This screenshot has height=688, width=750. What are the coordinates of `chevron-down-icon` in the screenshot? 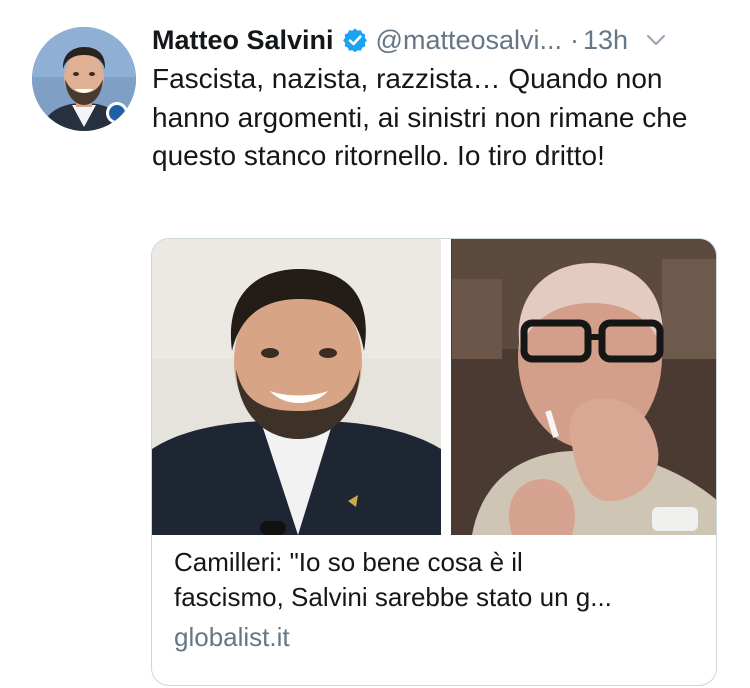 It's located at (656, 40).